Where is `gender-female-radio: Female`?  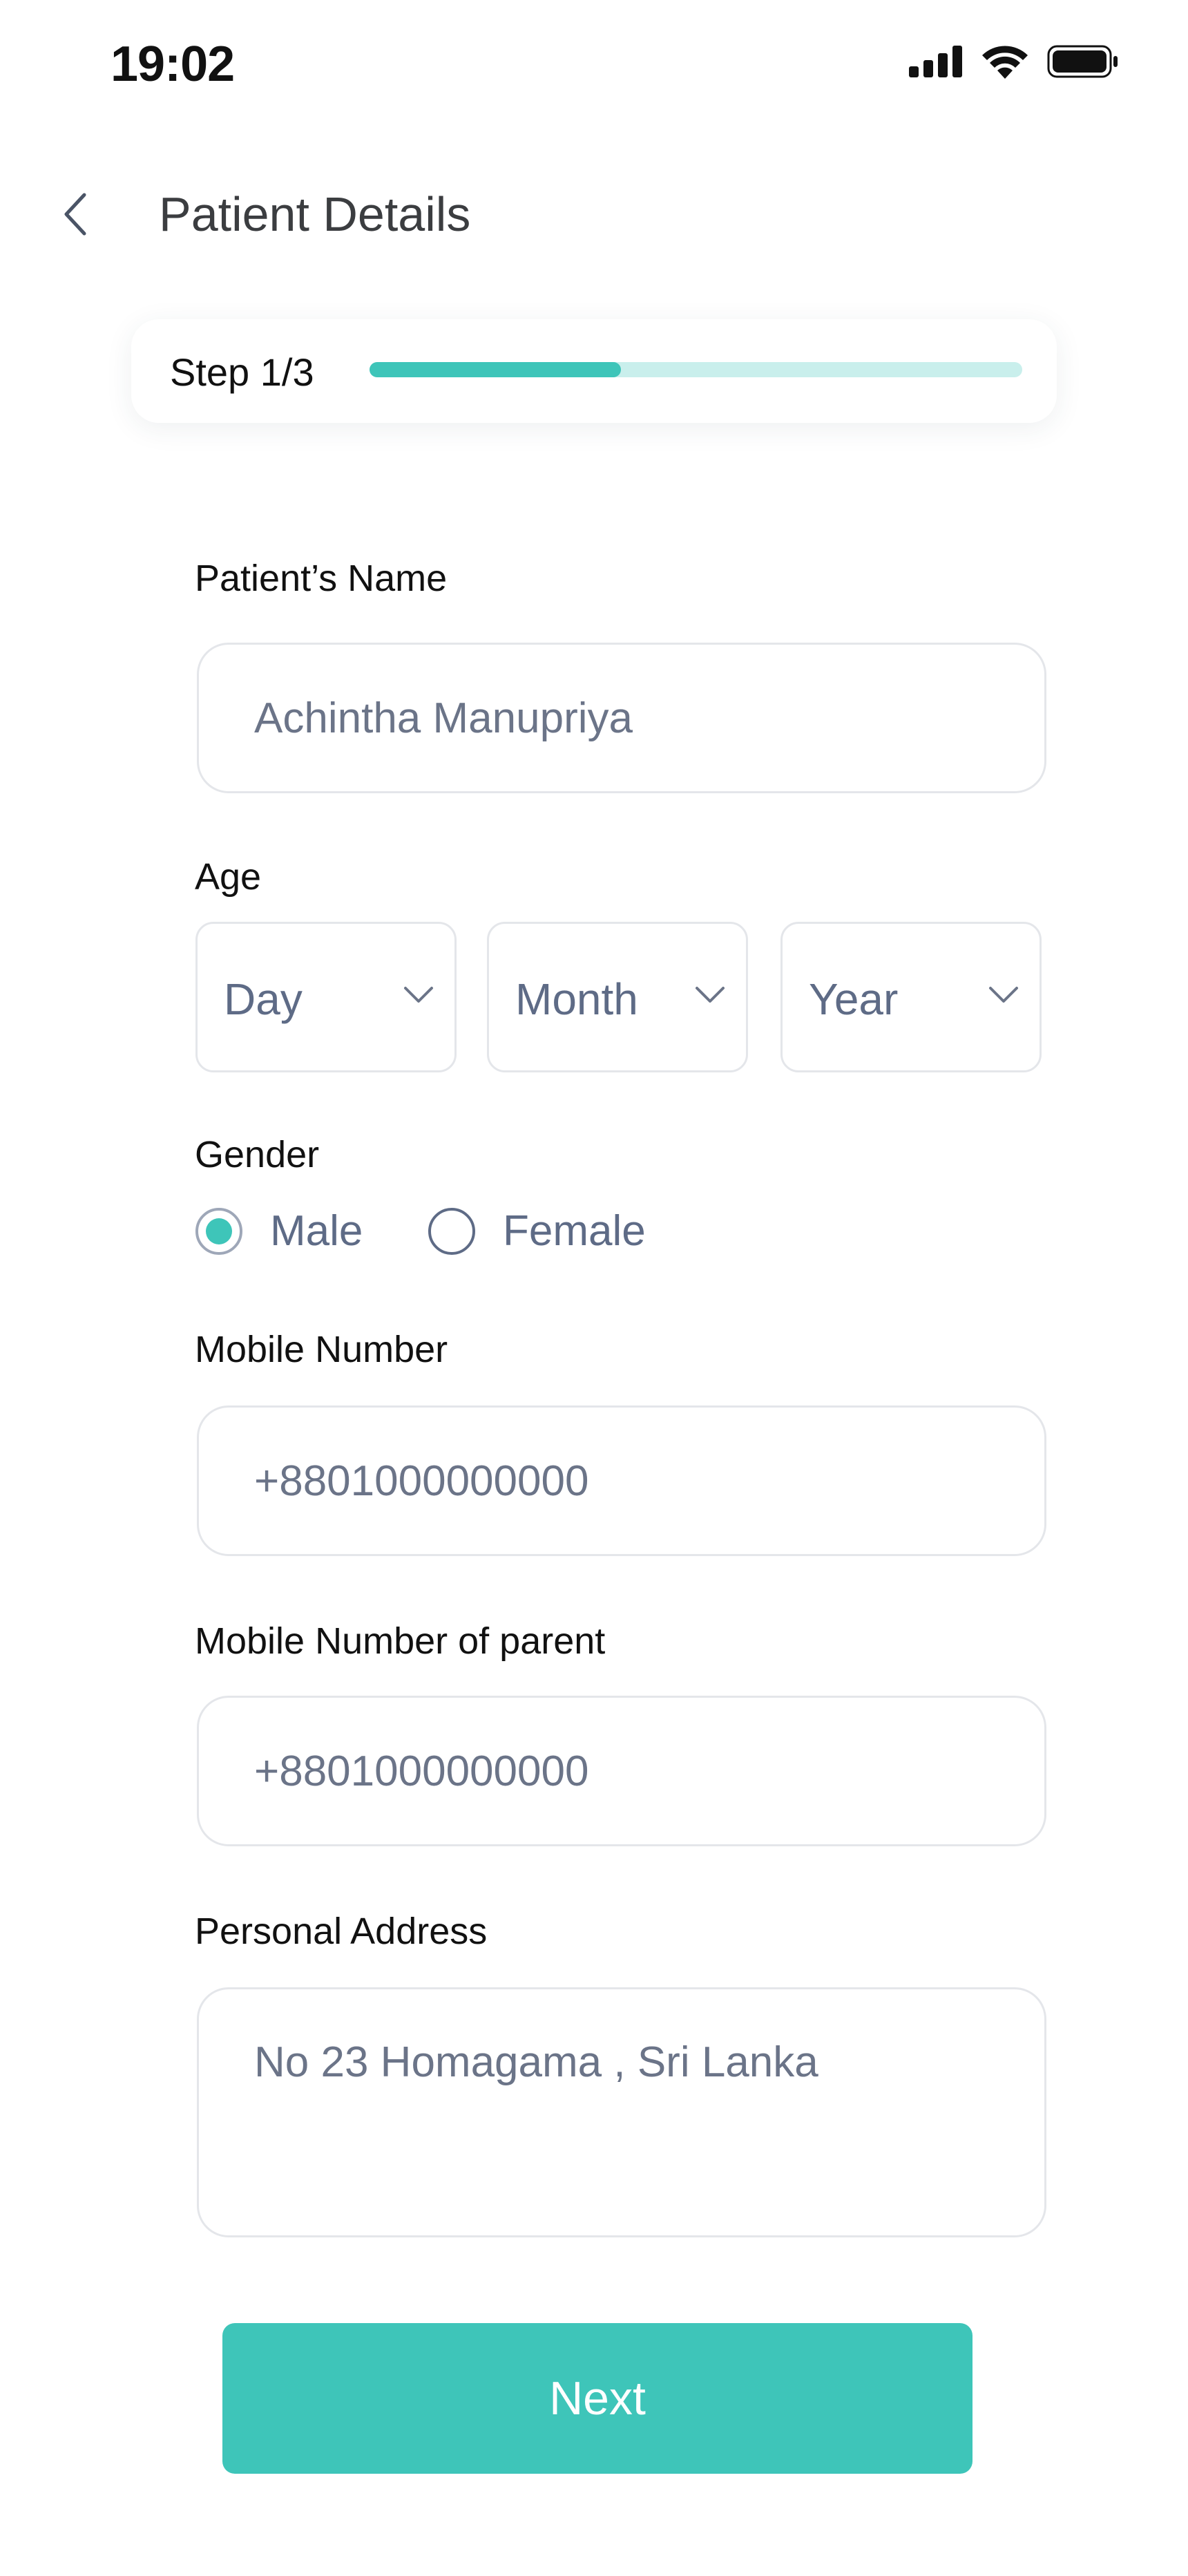 gender-female-radio: Female is located at coordinates (537, 1231).